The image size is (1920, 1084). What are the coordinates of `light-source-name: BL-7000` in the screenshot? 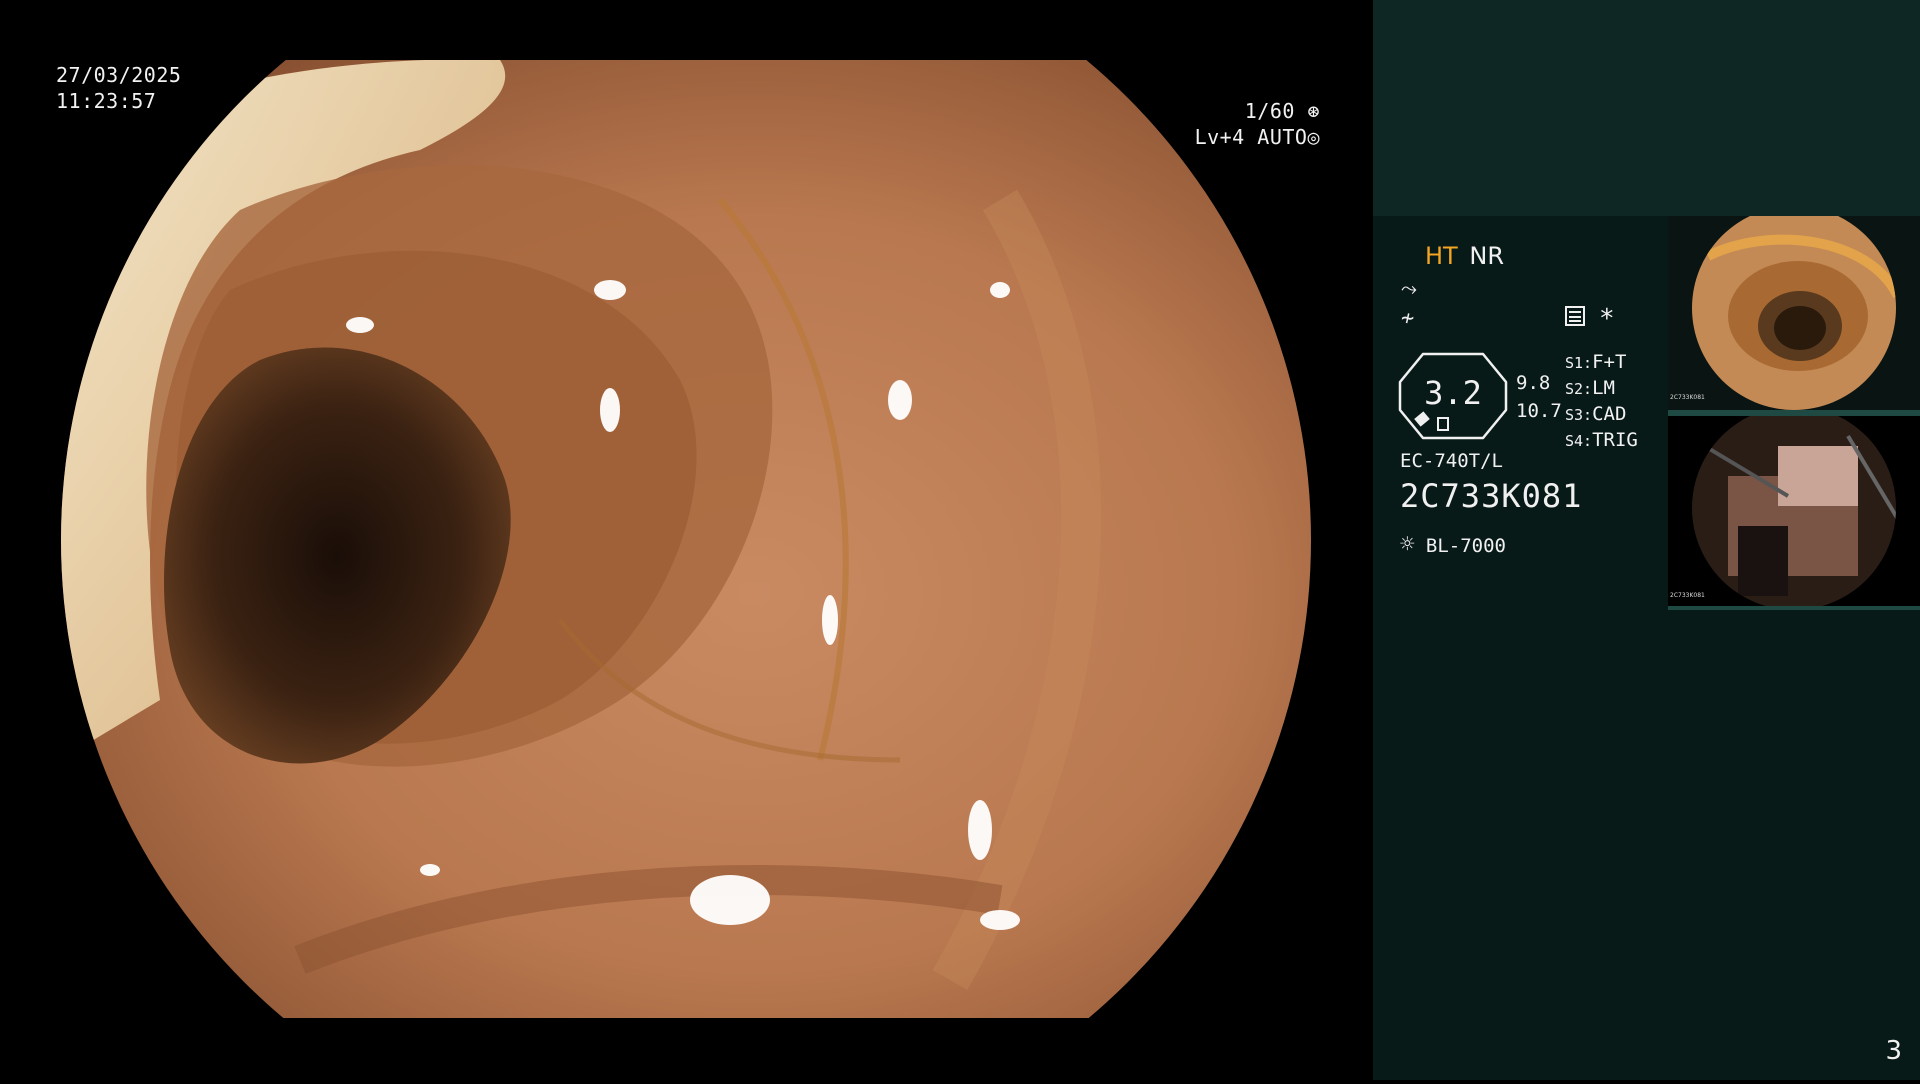 It's located at (1465, 546).